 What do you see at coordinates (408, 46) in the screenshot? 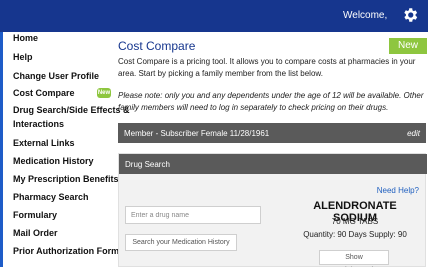
I see `new-button: New` at bounding box center [408, 46].